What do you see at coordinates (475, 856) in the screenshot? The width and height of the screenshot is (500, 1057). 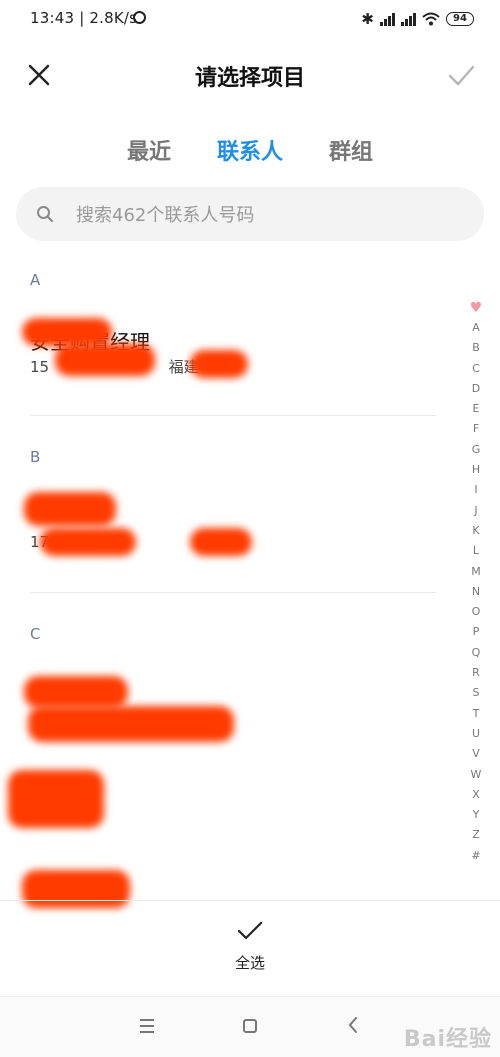 I see `index-letter: #` at bounding box center [475, 856].